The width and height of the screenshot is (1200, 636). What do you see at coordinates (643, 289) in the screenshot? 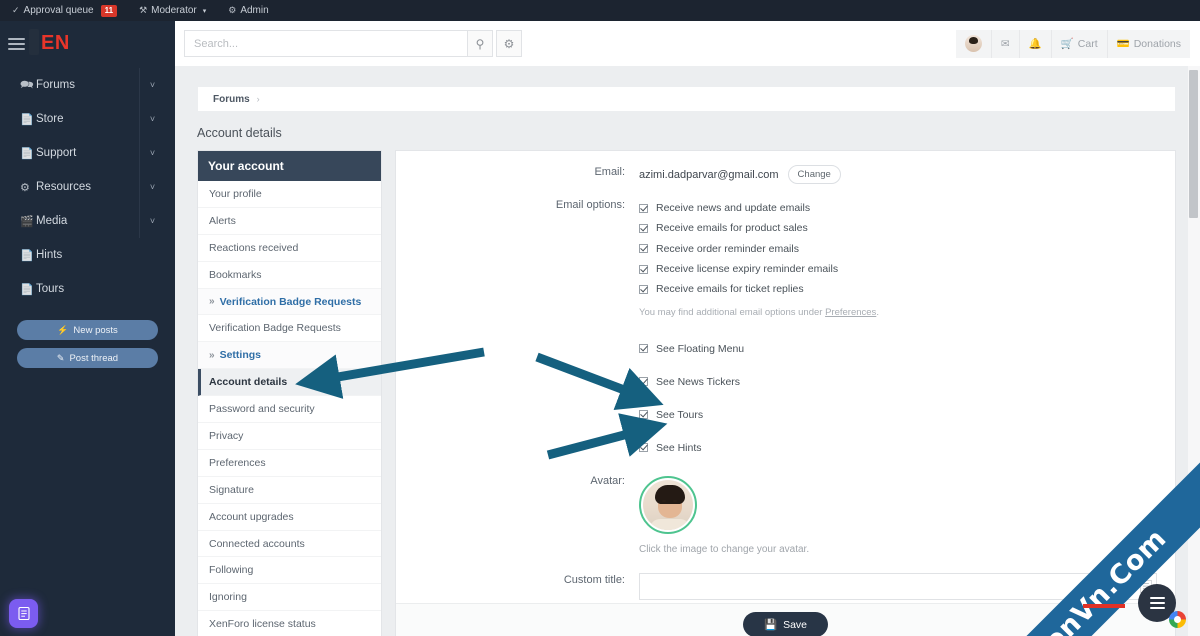
I see `checkbox-receive-emails-for-ticket-replies` at bounding box center [643, 289].